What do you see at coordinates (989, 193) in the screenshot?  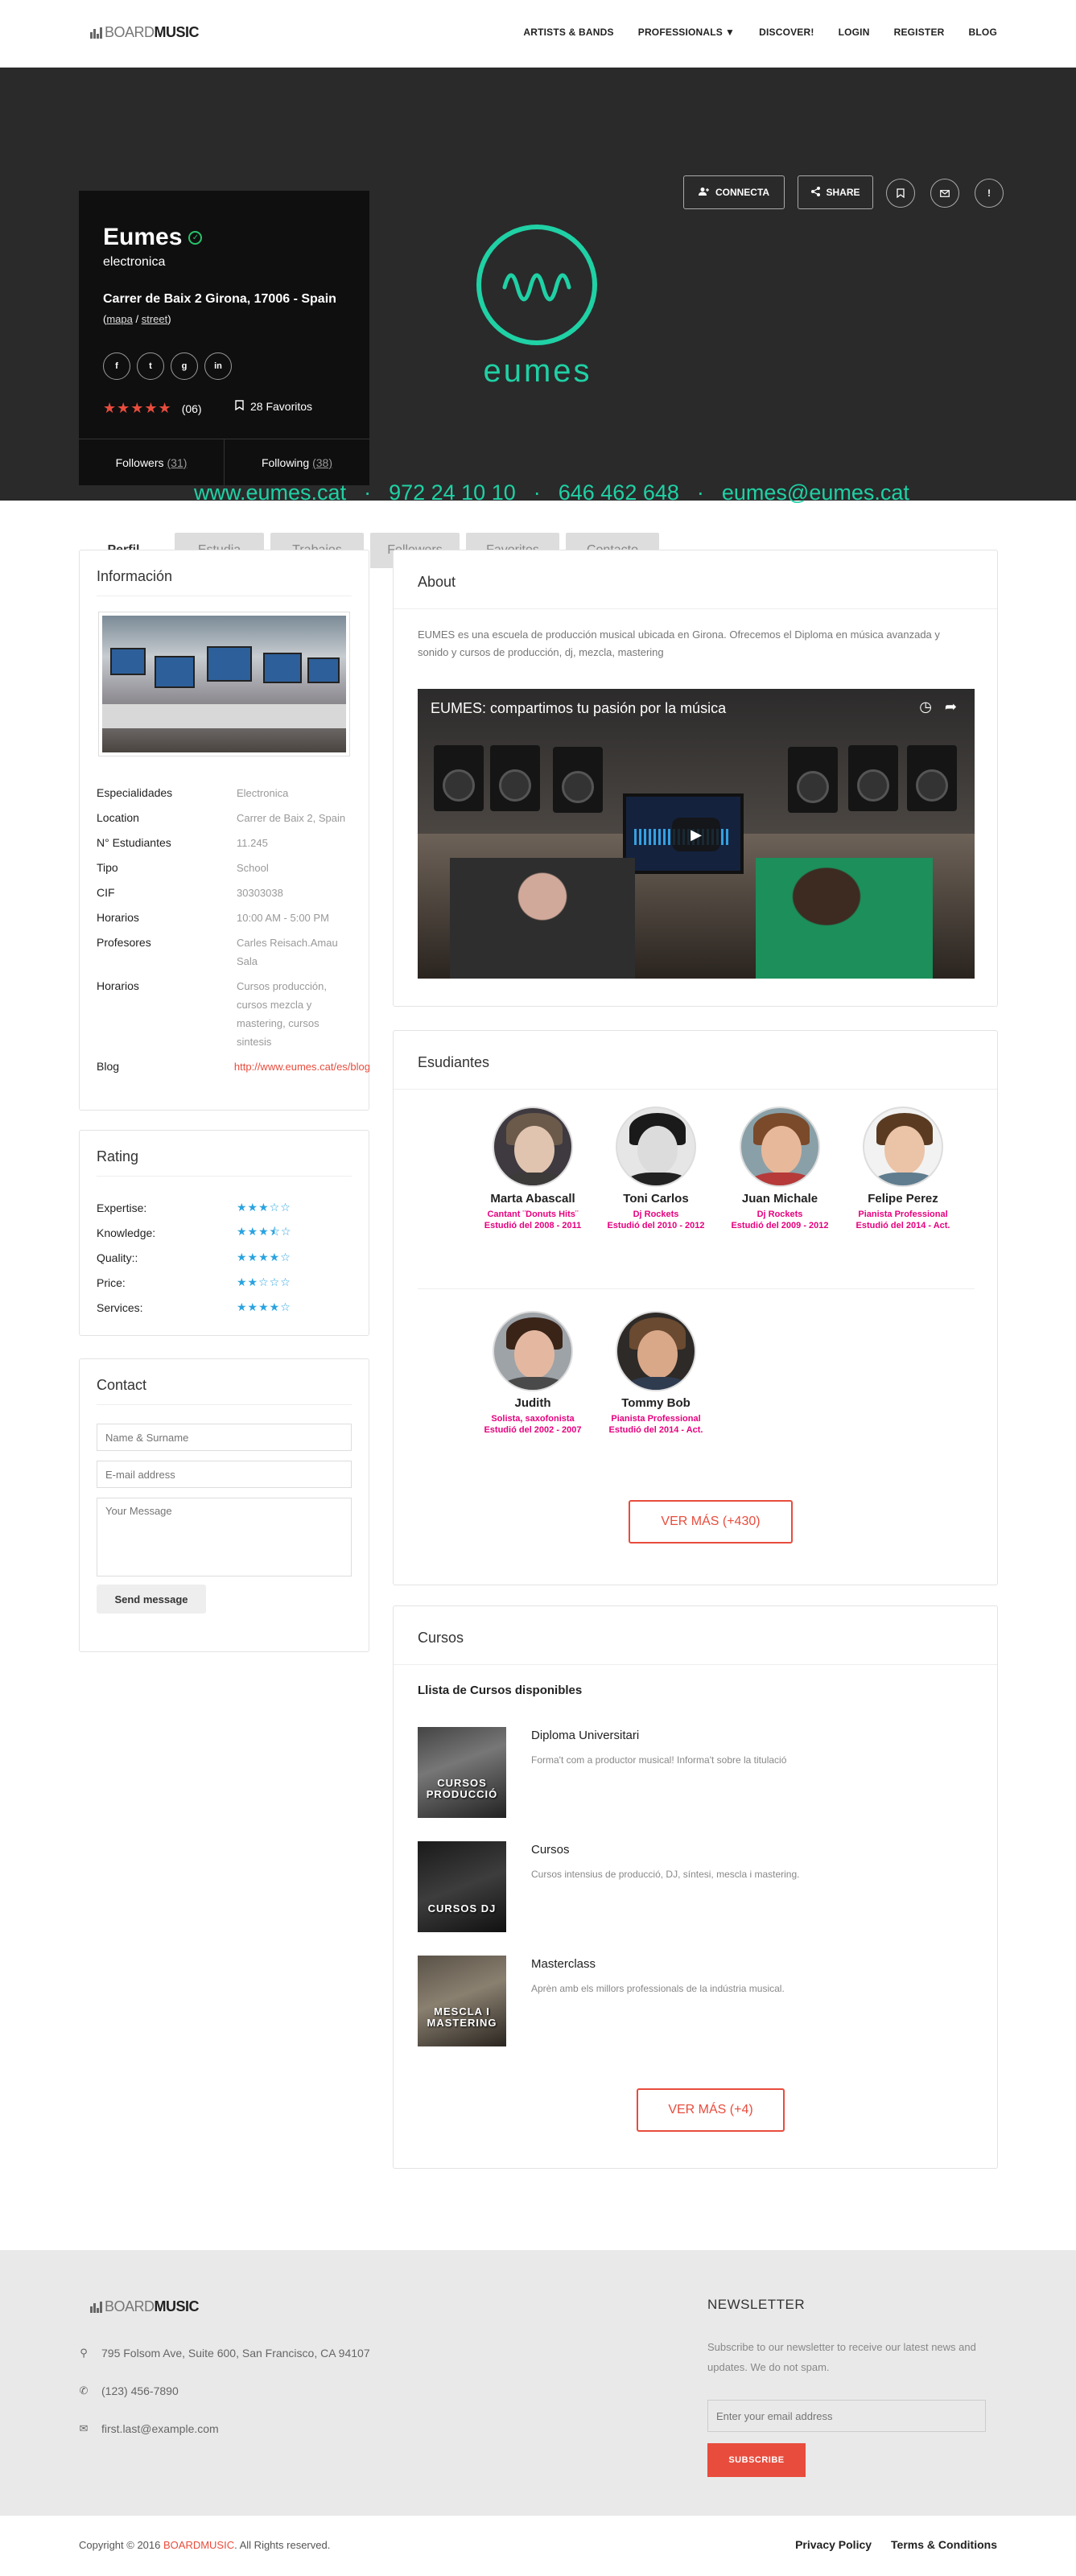 I see `alert-icon: !` at bounding box center [989, 193].